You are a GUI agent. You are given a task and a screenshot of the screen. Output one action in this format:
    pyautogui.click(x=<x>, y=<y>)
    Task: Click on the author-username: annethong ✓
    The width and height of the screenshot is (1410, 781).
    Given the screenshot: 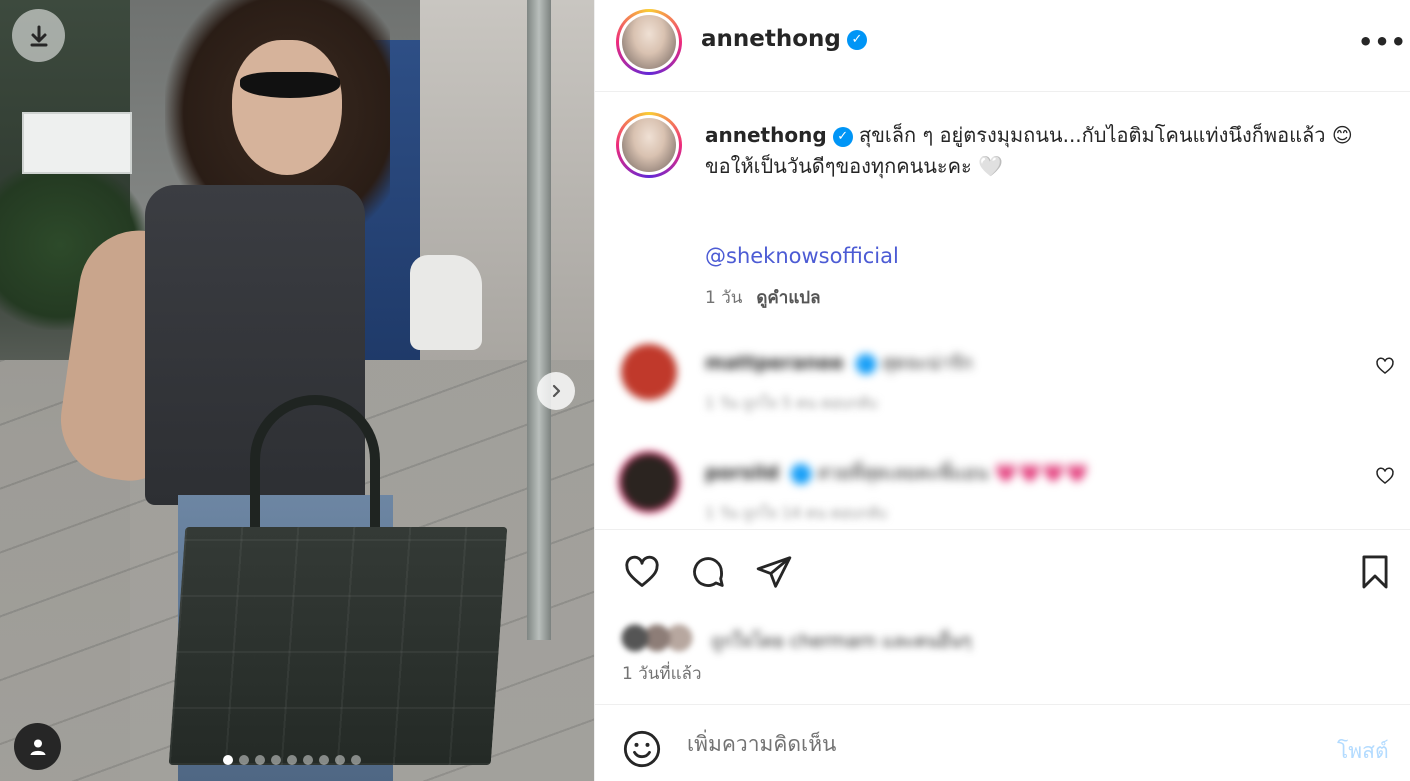 What is the action you would take?
    pyautogui.click(x=784, y=39)
    